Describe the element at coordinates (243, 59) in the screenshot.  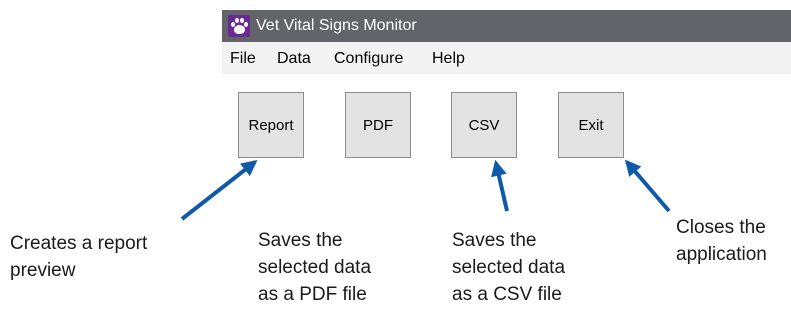
I see `menu-file: File` at that location.